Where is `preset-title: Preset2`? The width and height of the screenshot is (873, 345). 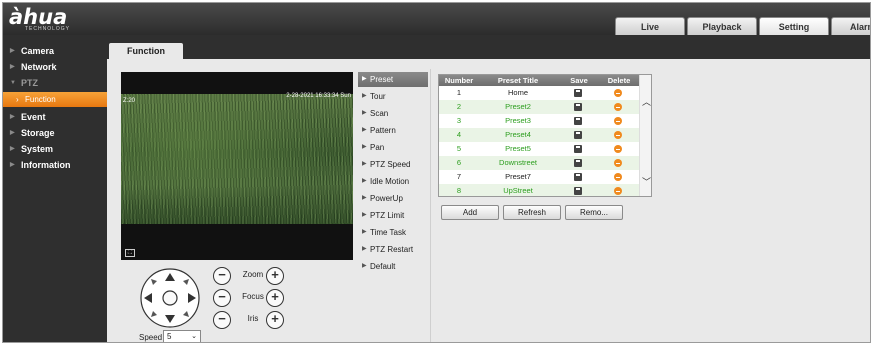
preset-title: Preset2 is located at coordinates (518, 107).